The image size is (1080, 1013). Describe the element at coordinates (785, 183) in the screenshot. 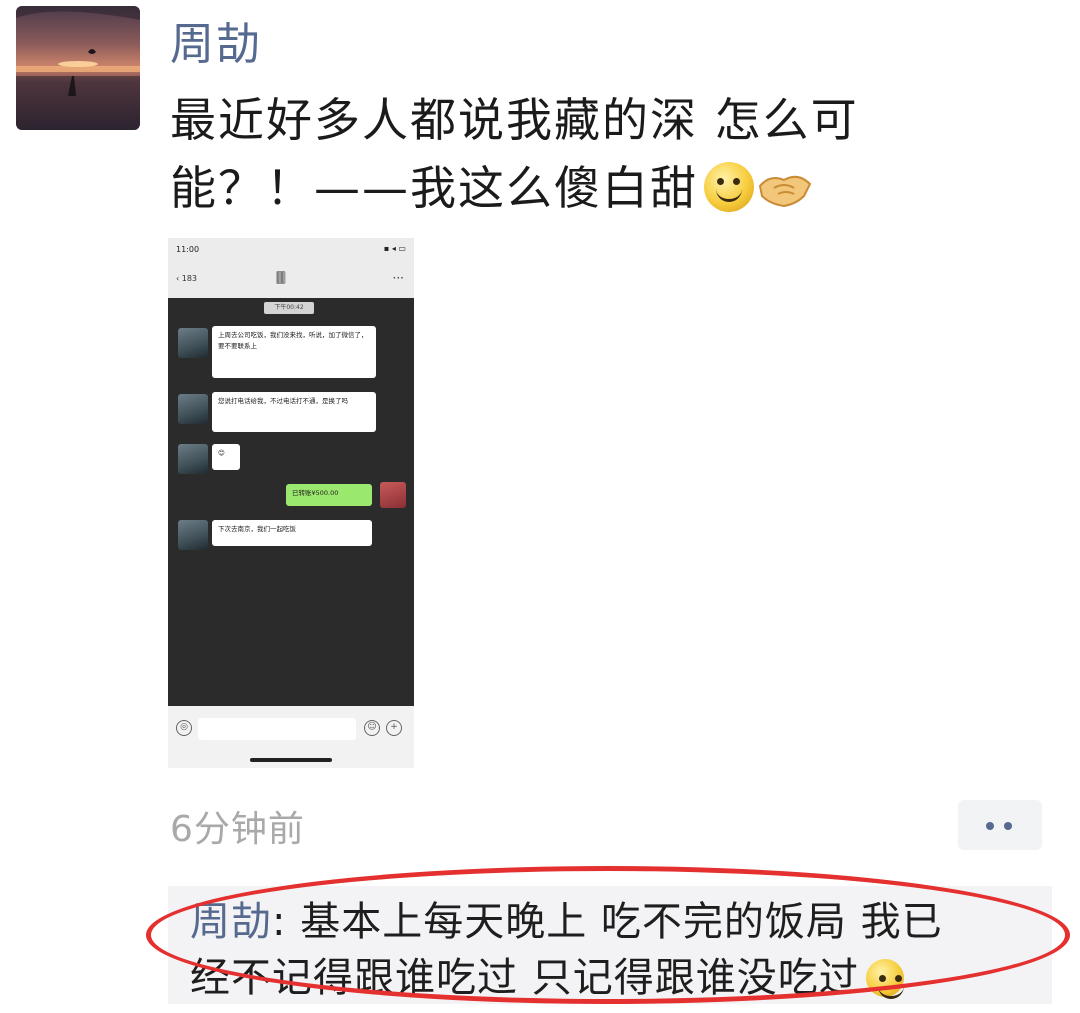

I see `handshake-emoji-icon` at that location.